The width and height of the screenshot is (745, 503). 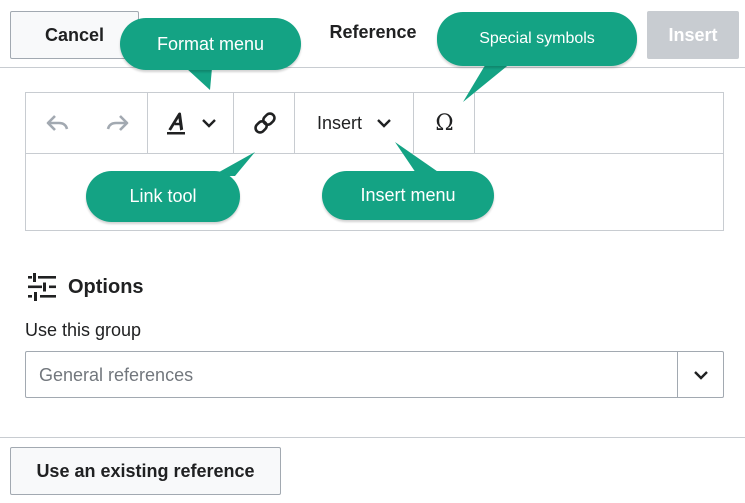 What do you see at coordinates (537, 39) in the screenshot?
I see `special-symbols-callout: Special symbols` at bounding box center [537, 39].